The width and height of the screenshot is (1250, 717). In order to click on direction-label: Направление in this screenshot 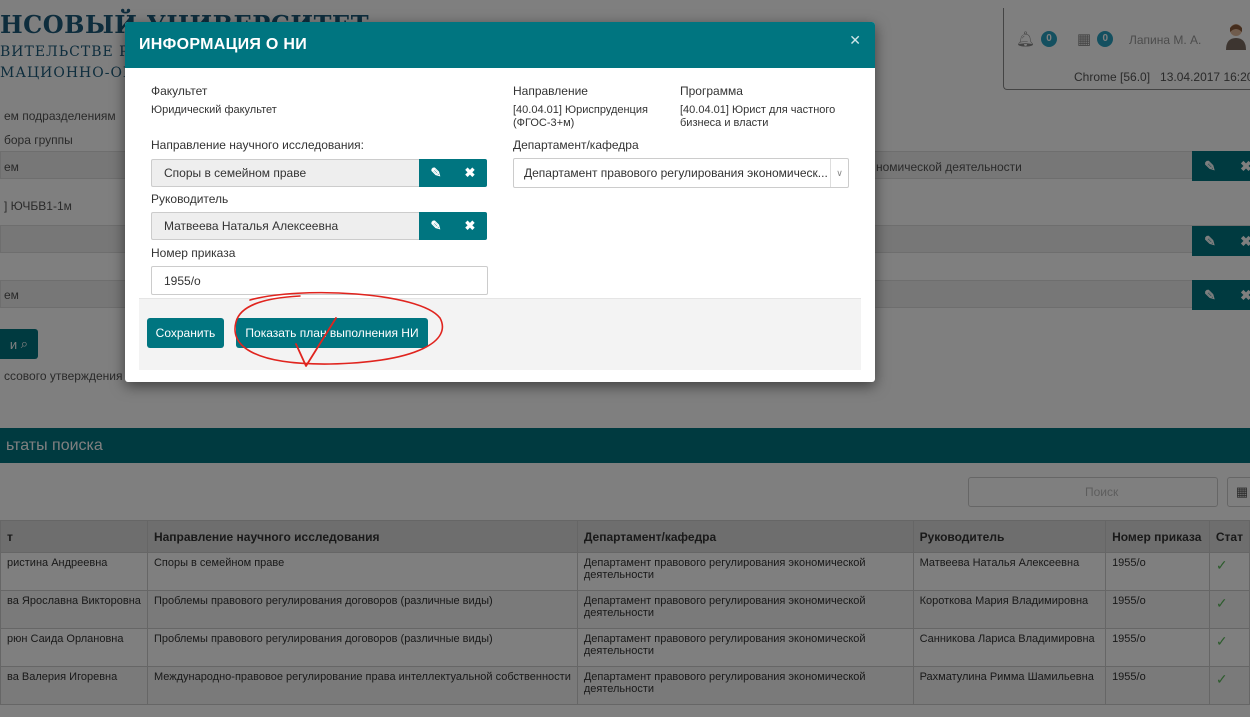, I will do `click(550, 91)`.